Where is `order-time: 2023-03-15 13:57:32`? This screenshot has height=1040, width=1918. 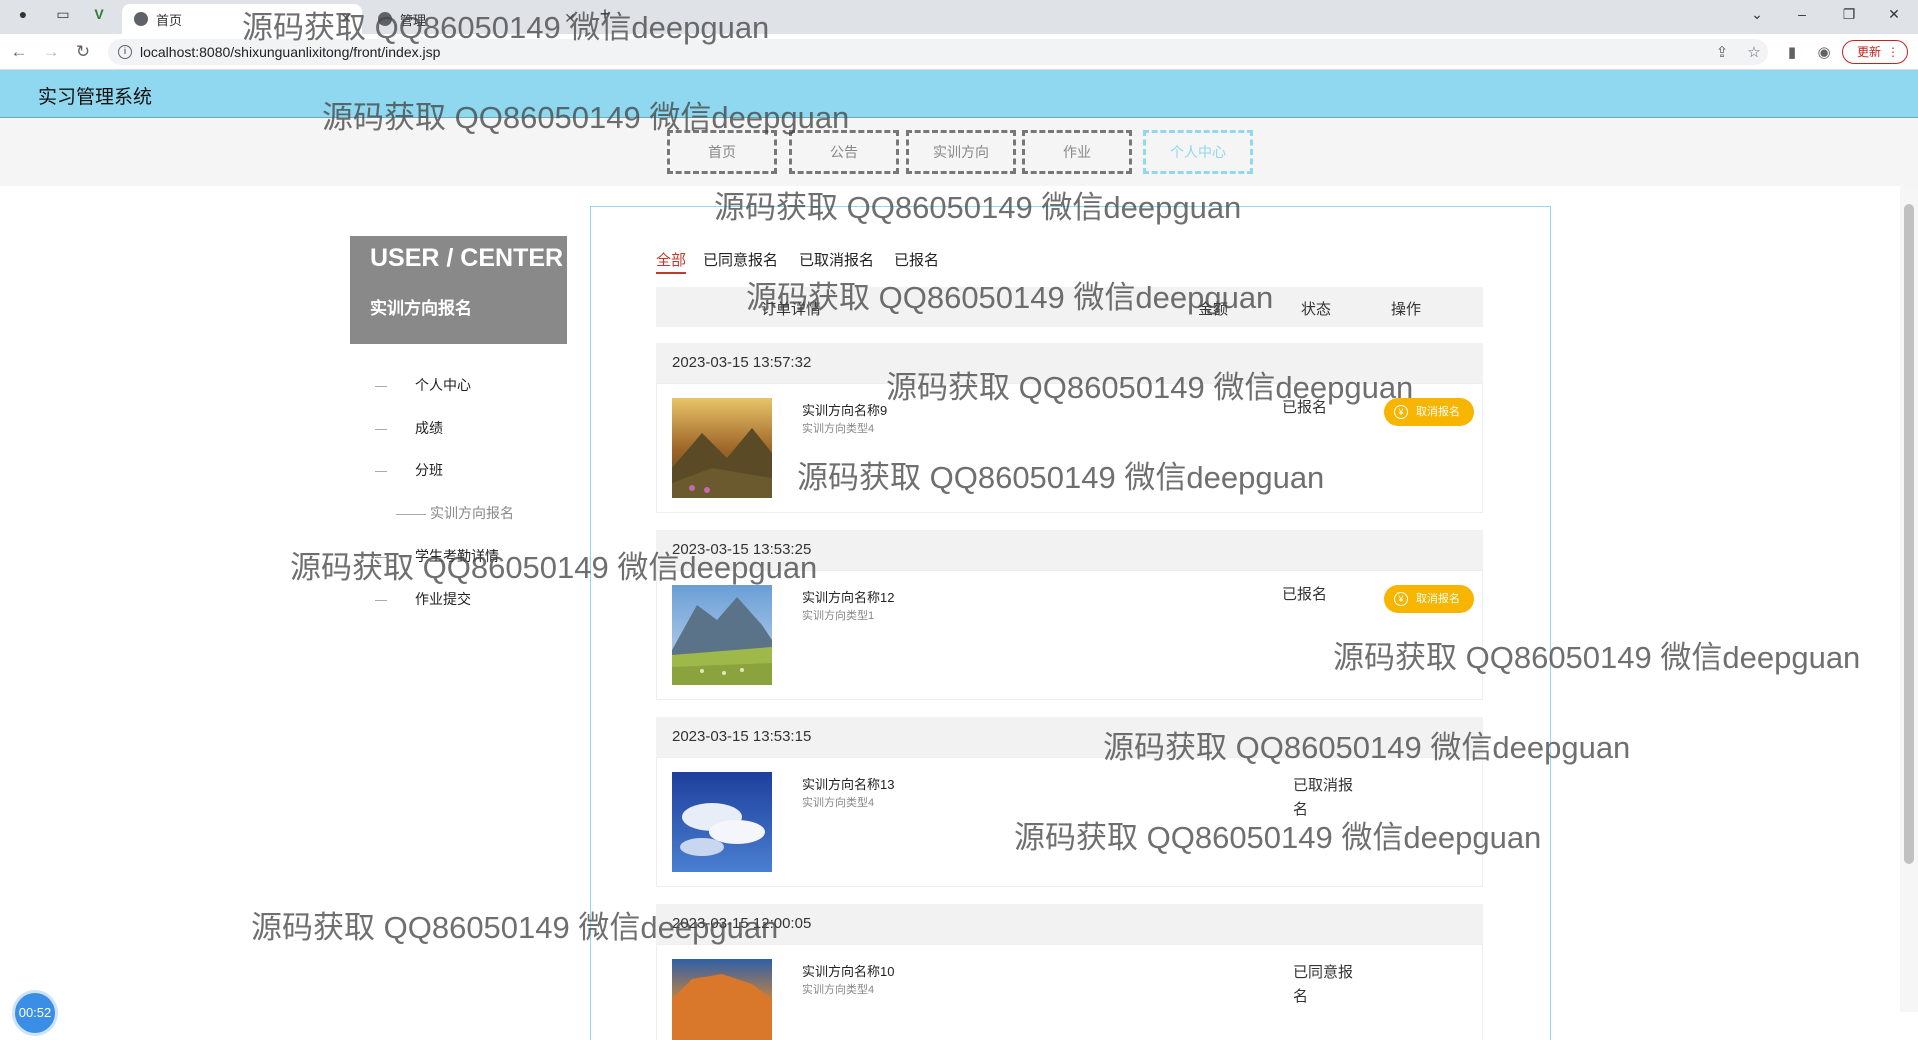
order-time: 2023-03-15 13:57:32 is located at coordinates (1069, 363).